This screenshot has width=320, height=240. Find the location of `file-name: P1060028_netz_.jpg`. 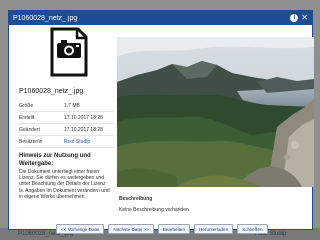

file-name: P1060028_netz_.jpg is located at coordinates (51, 91).